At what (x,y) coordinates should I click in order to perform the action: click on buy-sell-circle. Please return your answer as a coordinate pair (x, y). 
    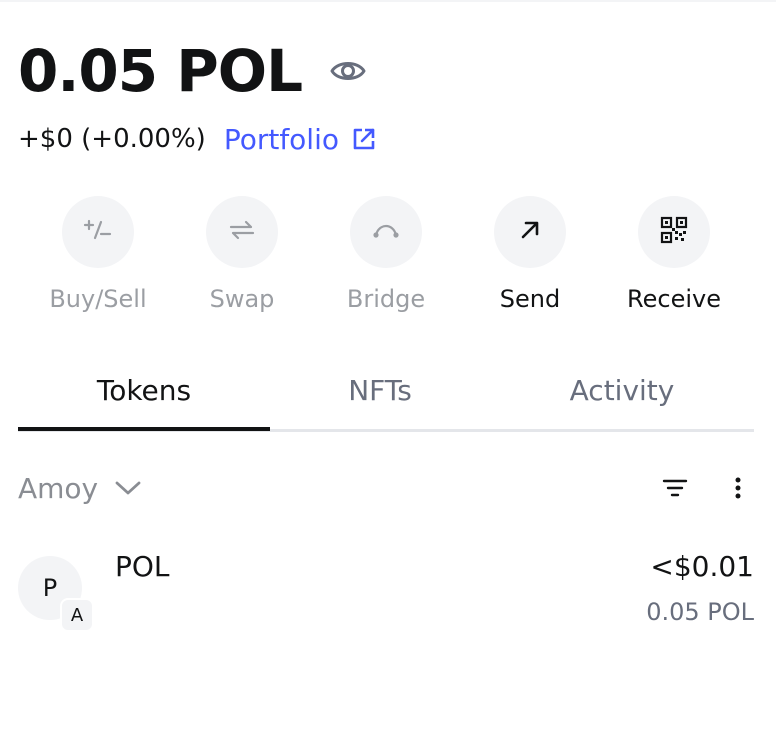
    Looking at the image, I should click on (98, 232).